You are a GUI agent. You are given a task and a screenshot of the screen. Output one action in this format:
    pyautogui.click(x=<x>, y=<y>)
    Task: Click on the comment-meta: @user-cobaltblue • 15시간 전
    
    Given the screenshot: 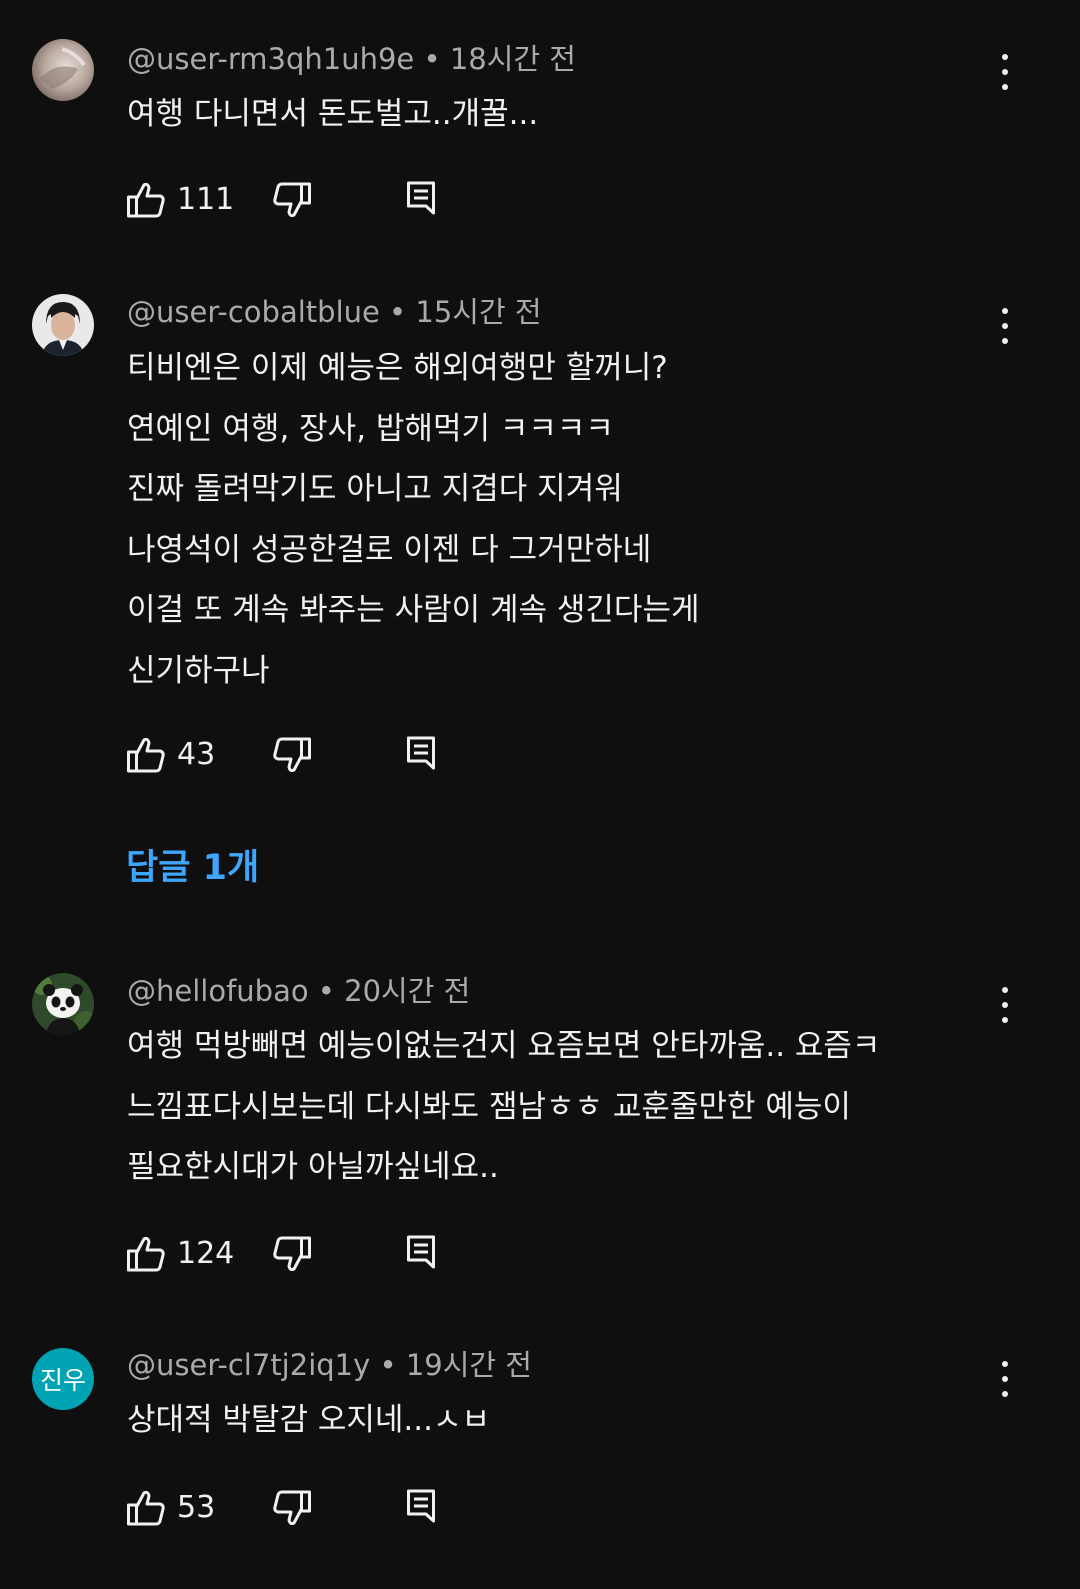 What is the action you would take?
    pyautogui.click(x=334, y=312)
    